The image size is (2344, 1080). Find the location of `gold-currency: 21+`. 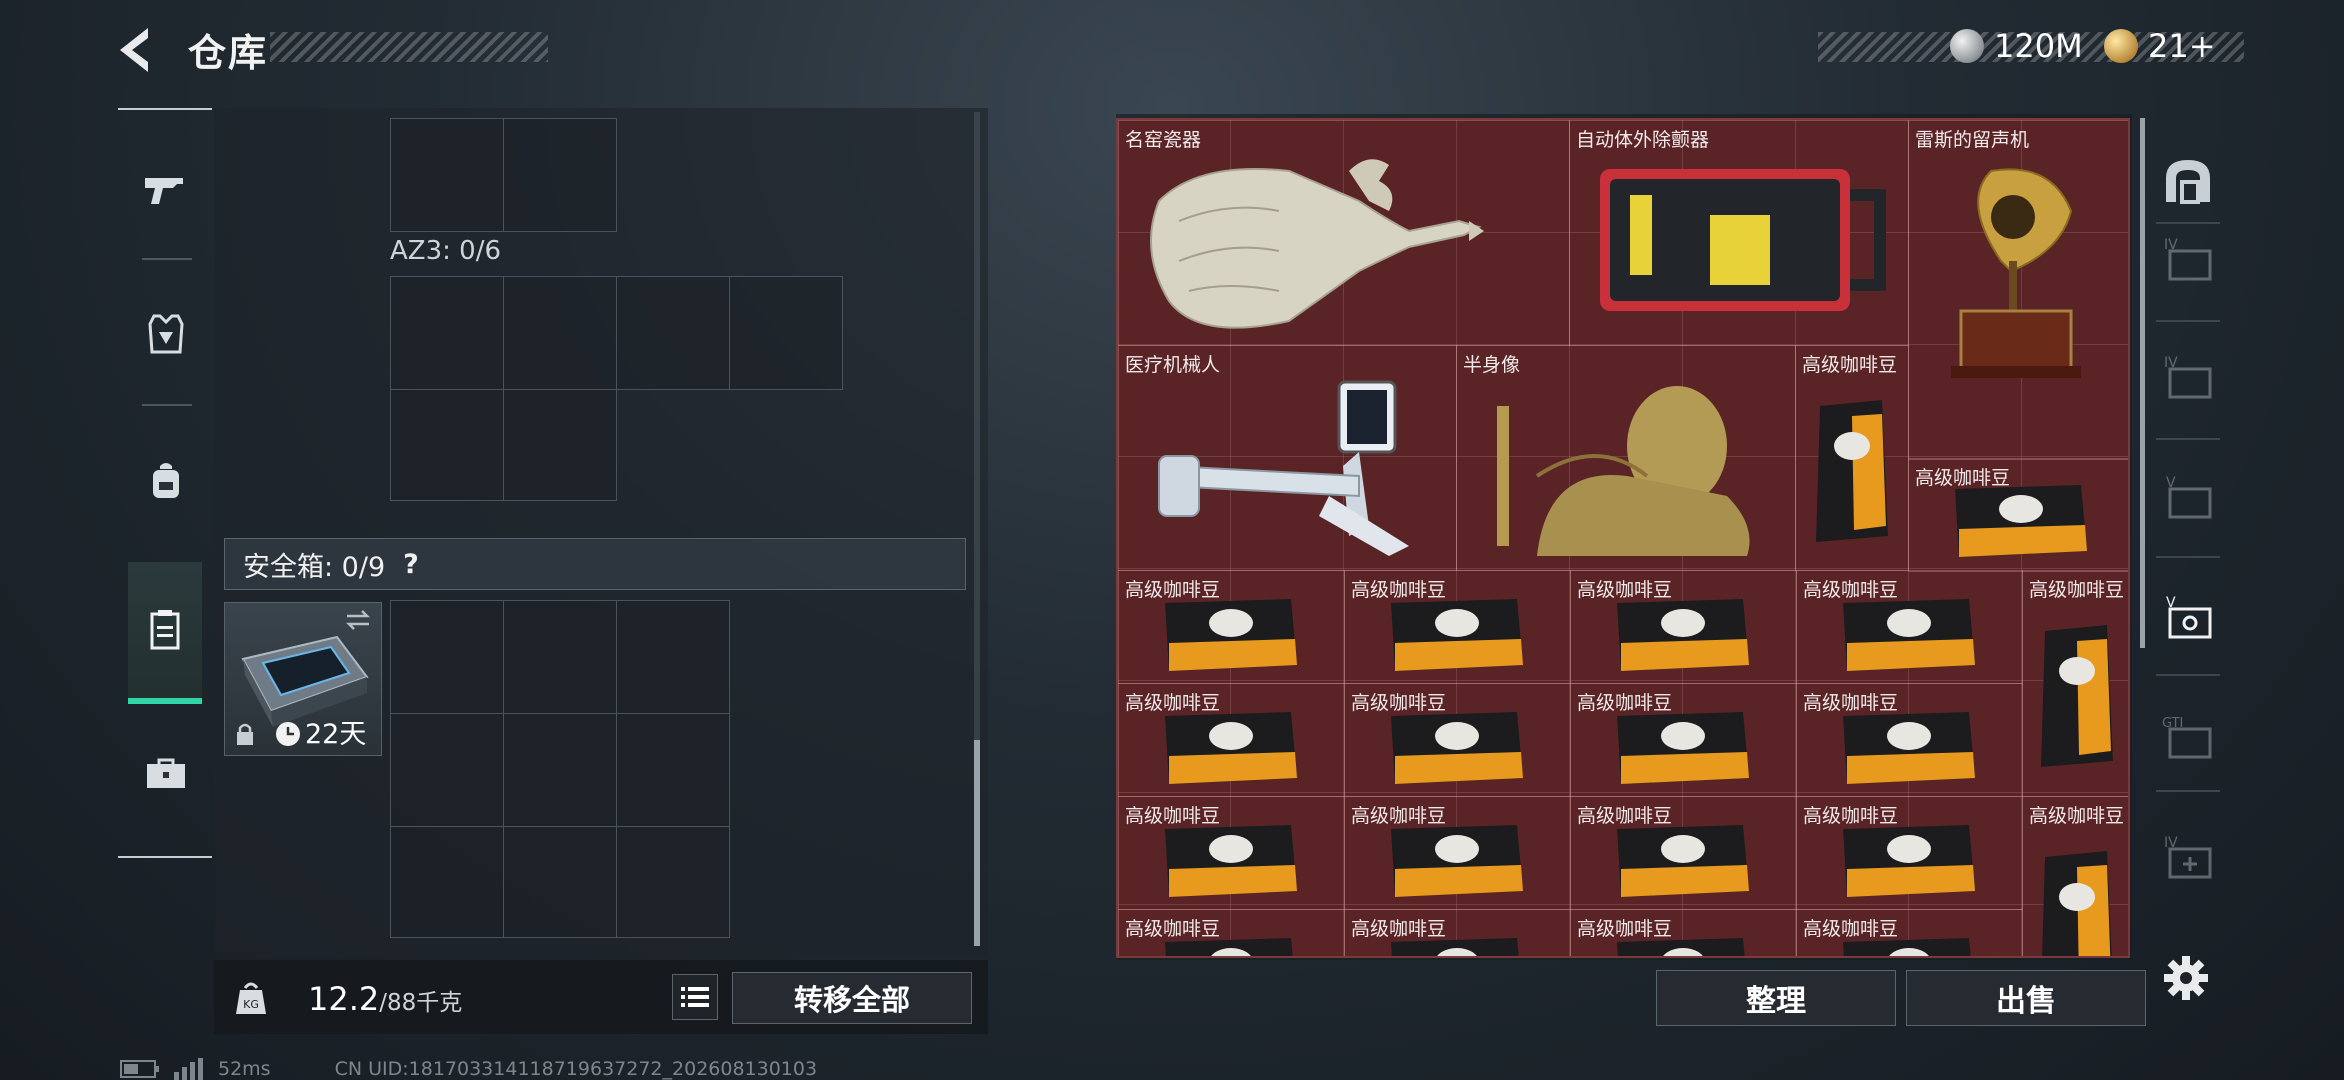

gold-currency: 21+ is located at coordinates (2160, 46).